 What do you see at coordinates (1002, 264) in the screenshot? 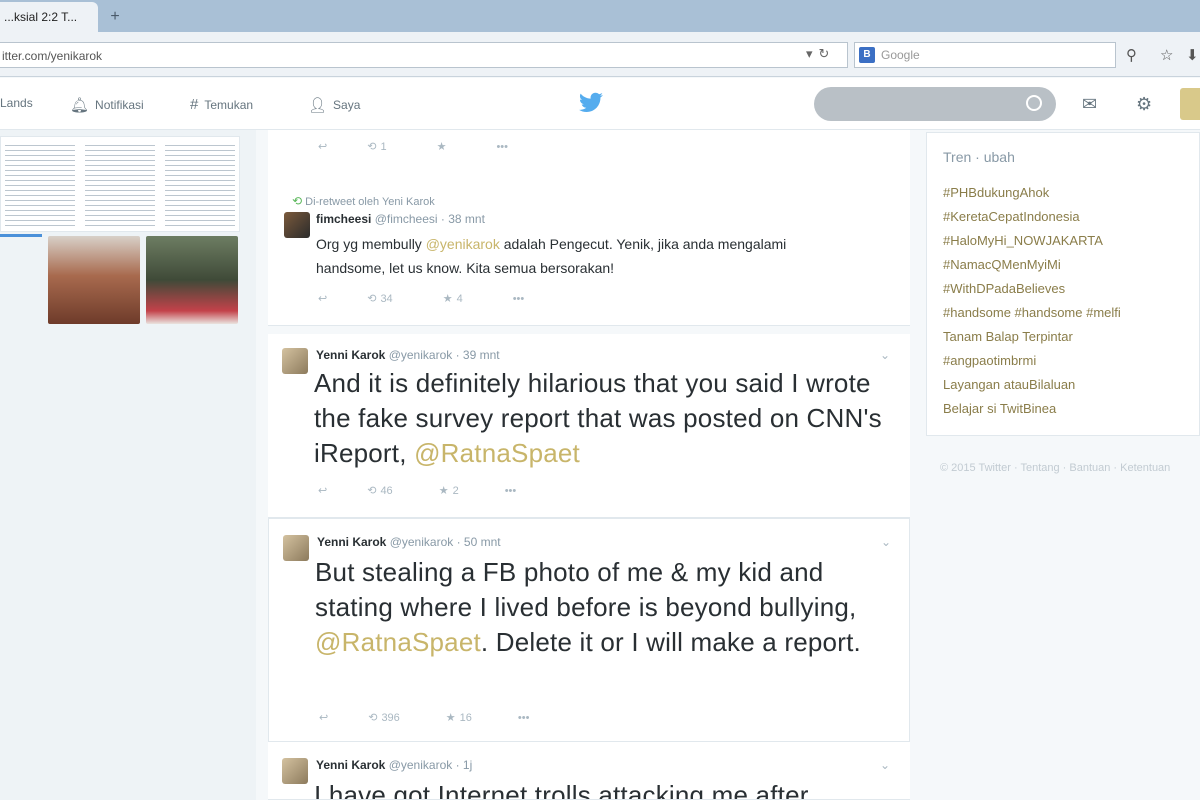
I see `trend-item: #NamacQMenMyiMi` at bounding box center [1002, 264].